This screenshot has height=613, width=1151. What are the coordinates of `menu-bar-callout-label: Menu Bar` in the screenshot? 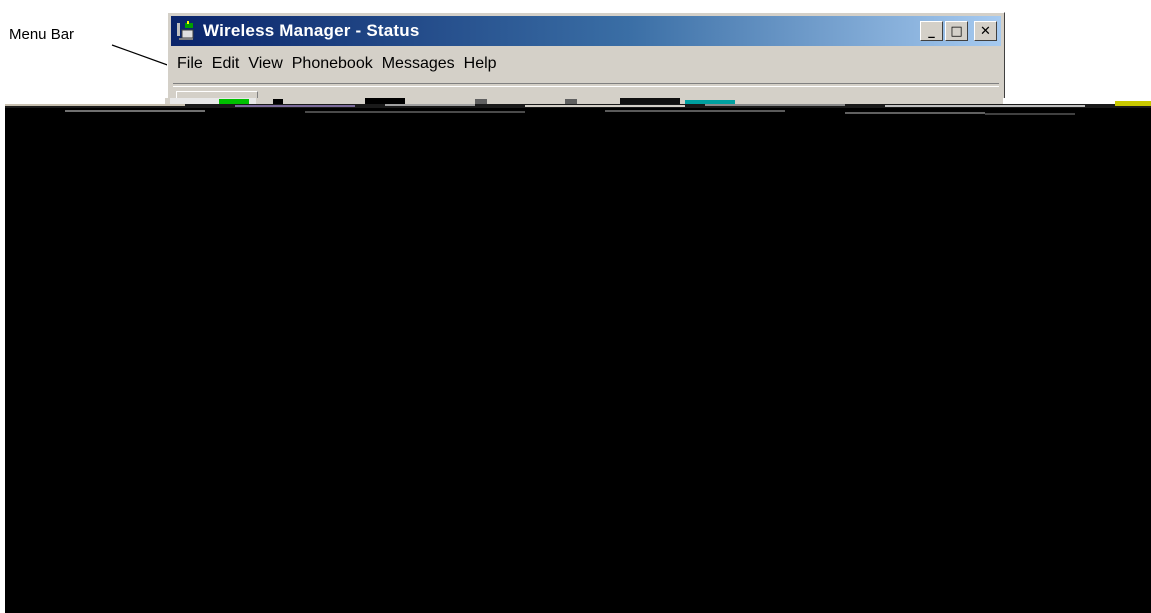 It's located at (42, 34).